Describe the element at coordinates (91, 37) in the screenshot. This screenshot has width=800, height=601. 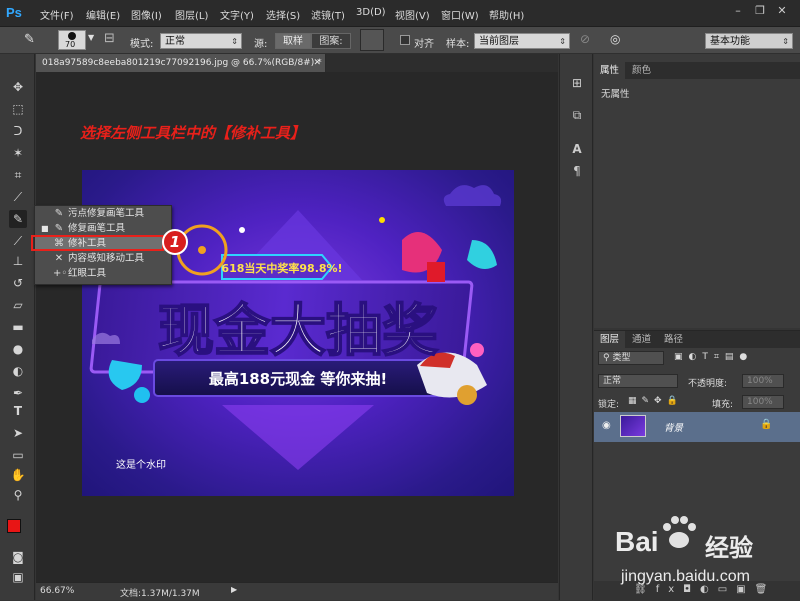
I see `chevron-down-icon: ▼` at that location.